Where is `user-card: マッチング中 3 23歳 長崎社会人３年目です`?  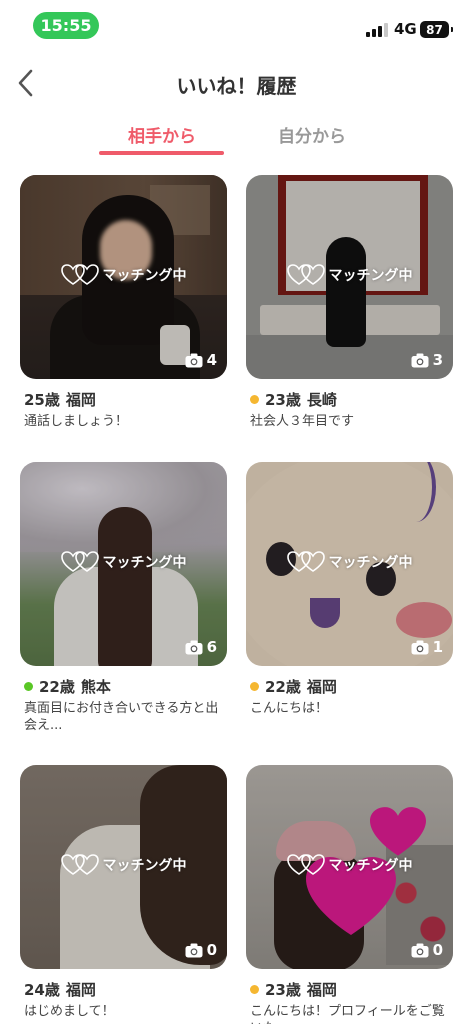
user-card: マッチング中 3 23歳 長崎社会人３年目です is located at coordinates (349, 302).